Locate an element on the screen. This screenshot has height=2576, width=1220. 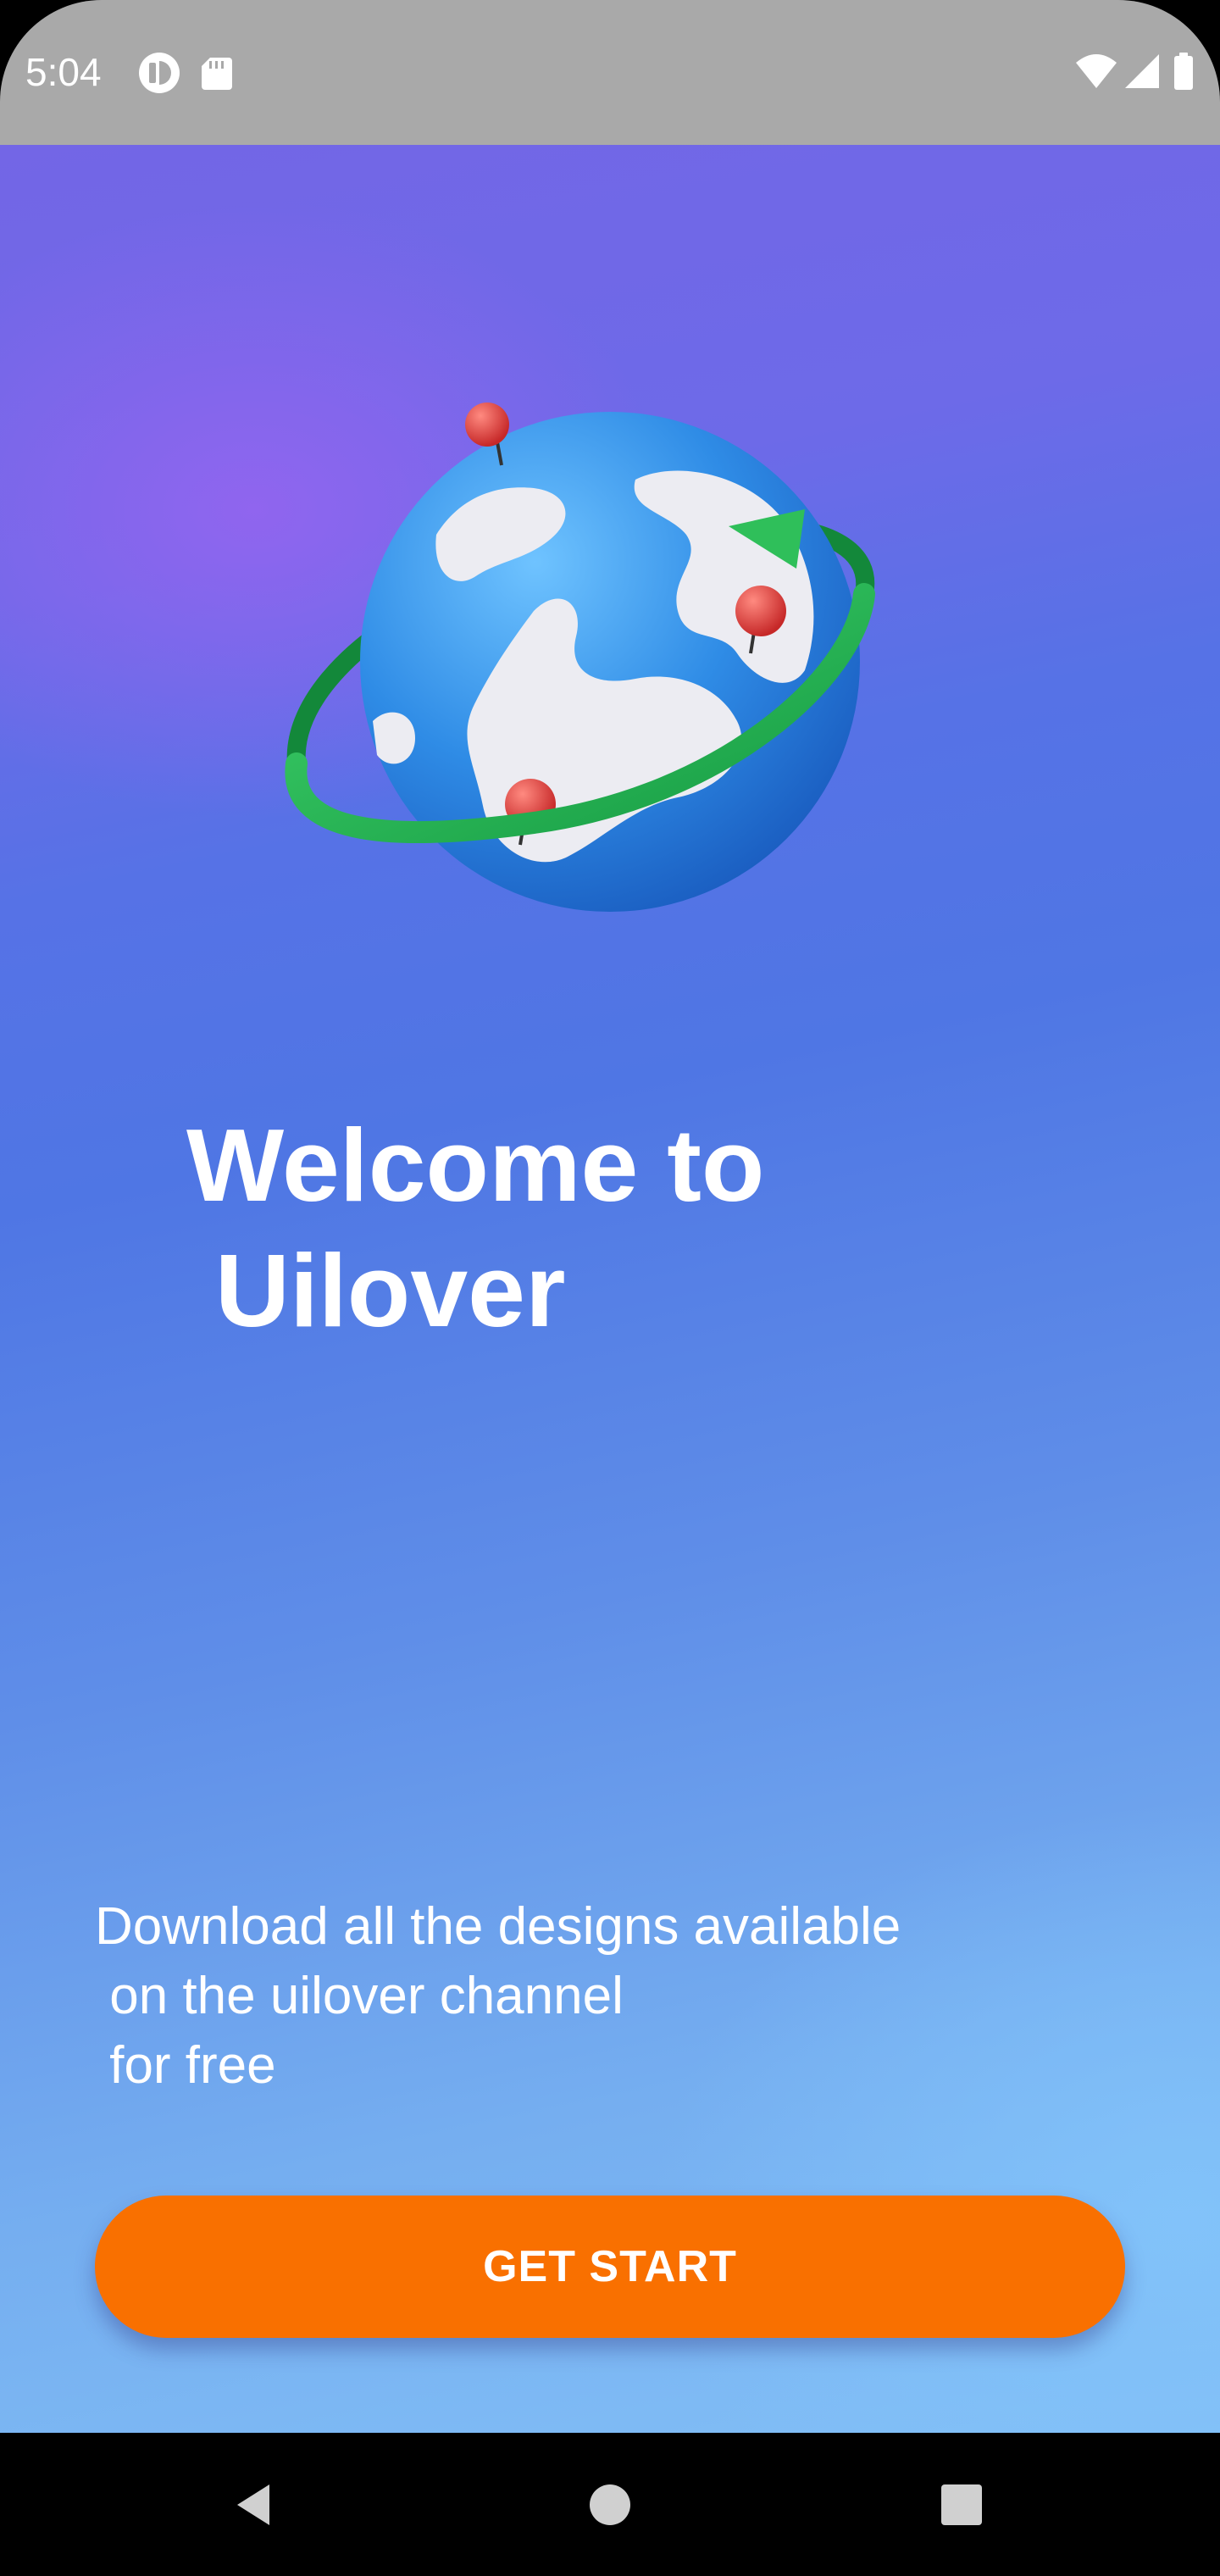
sd-card-icon is located at coordinates (217, 74).